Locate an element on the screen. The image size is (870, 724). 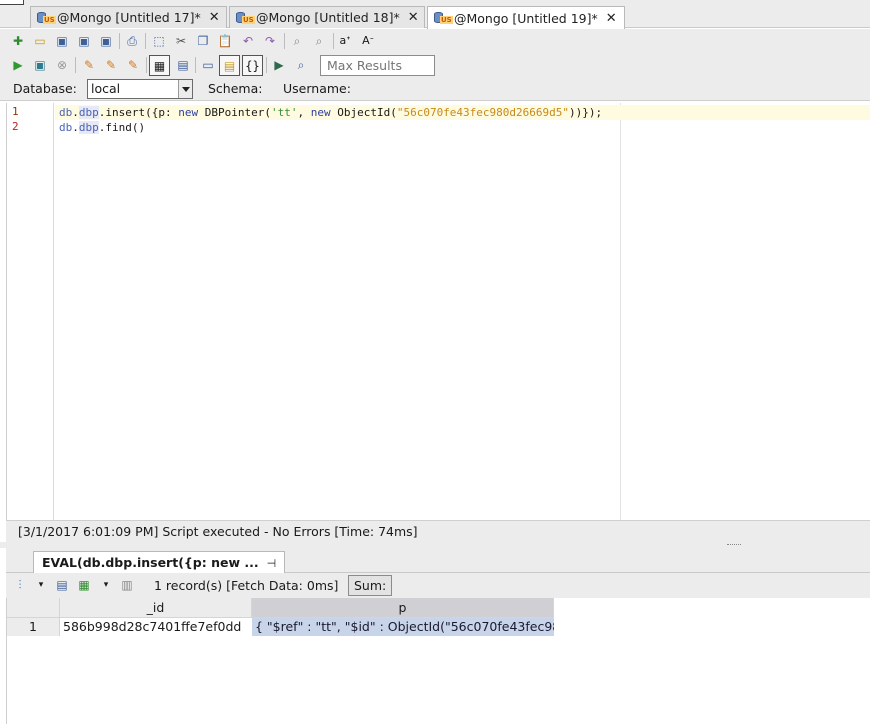
tab-label: @Mongo [Untitled 18]* is located at coordinates (328, 17).